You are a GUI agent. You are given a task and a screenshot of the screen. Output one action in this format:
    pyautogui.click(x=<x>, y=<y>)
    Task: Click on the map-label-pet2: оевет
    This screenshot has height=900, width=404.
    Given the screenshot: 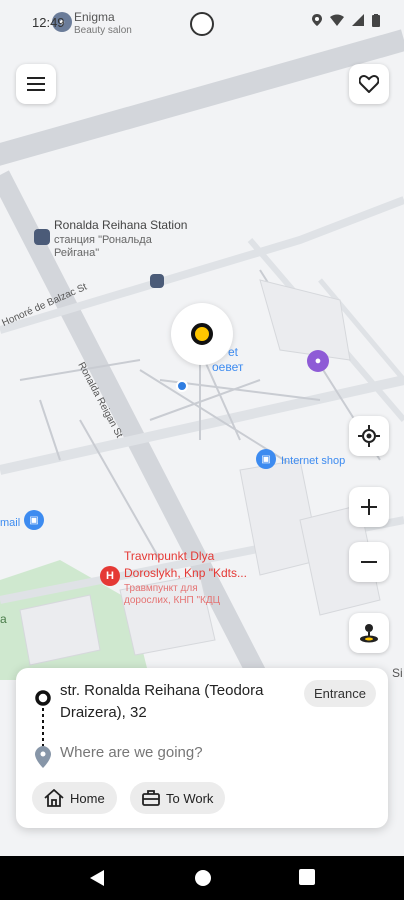 What is the action you would take?
    pyautogui.click(x=228, y=367)
    